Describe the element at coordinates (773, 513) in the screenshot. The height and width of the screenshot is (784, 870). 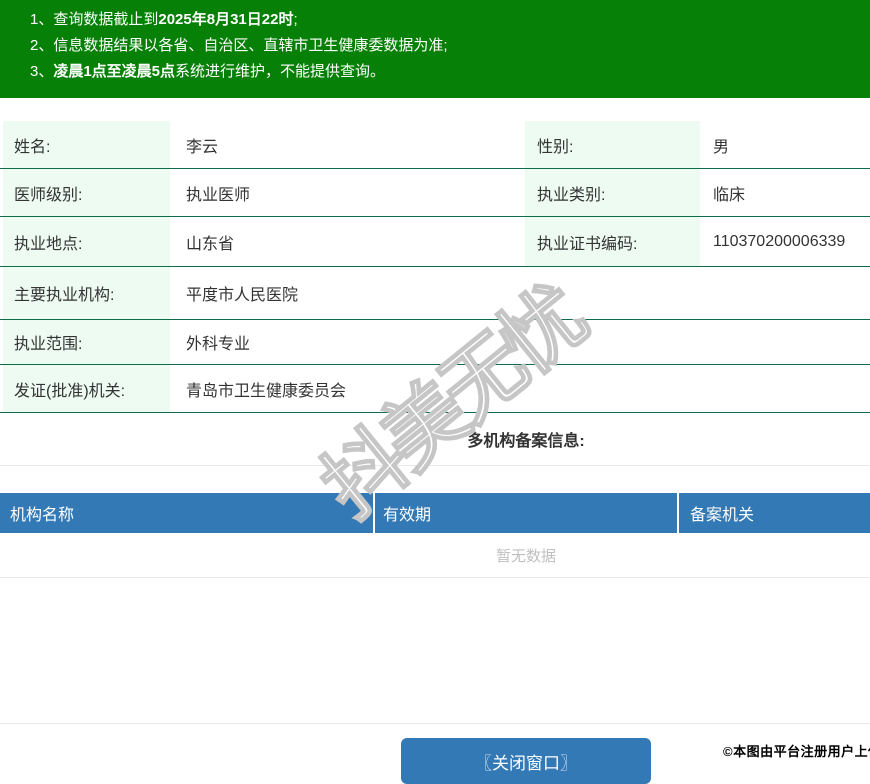
I see `column-header-filing-authority: 备案机关` at that location.